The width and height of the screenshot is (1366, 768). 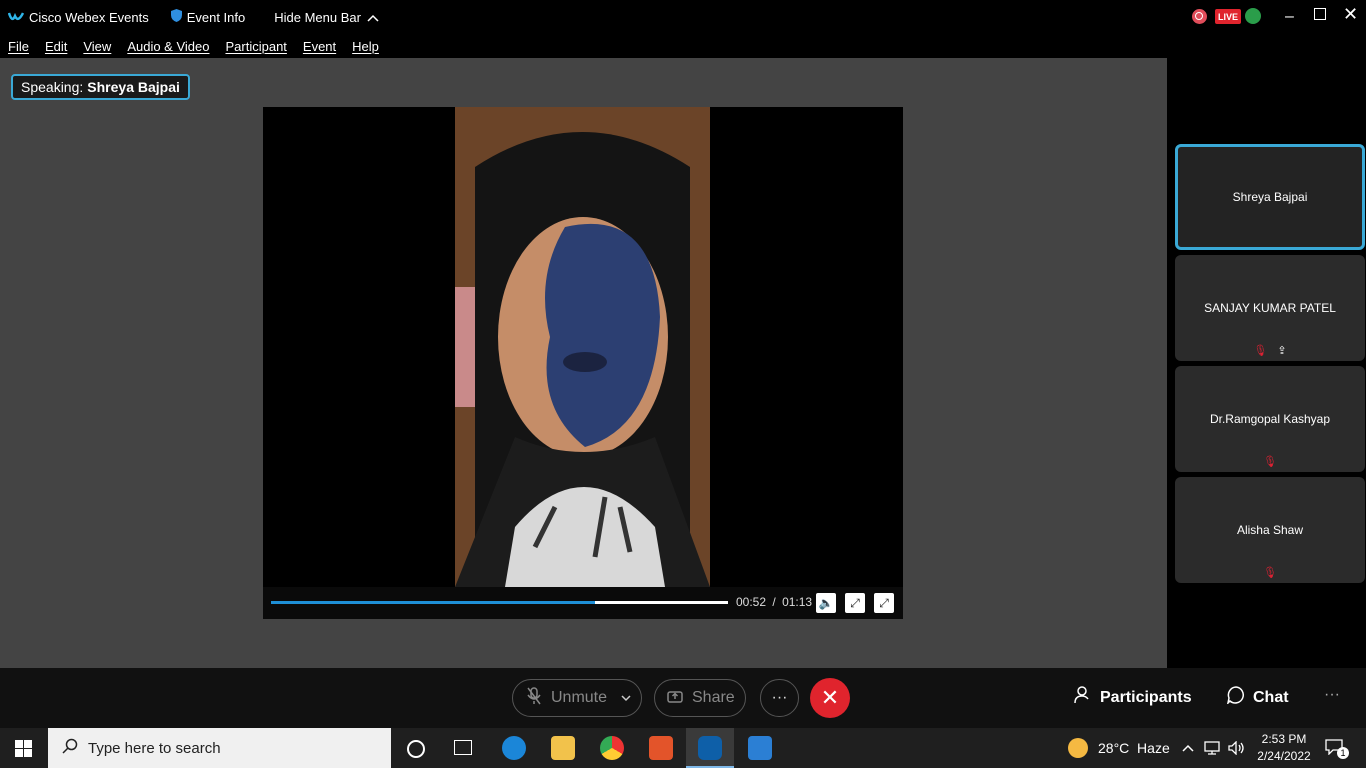 I want to click on minimize-icon: –, so click(x=1289, y=17).